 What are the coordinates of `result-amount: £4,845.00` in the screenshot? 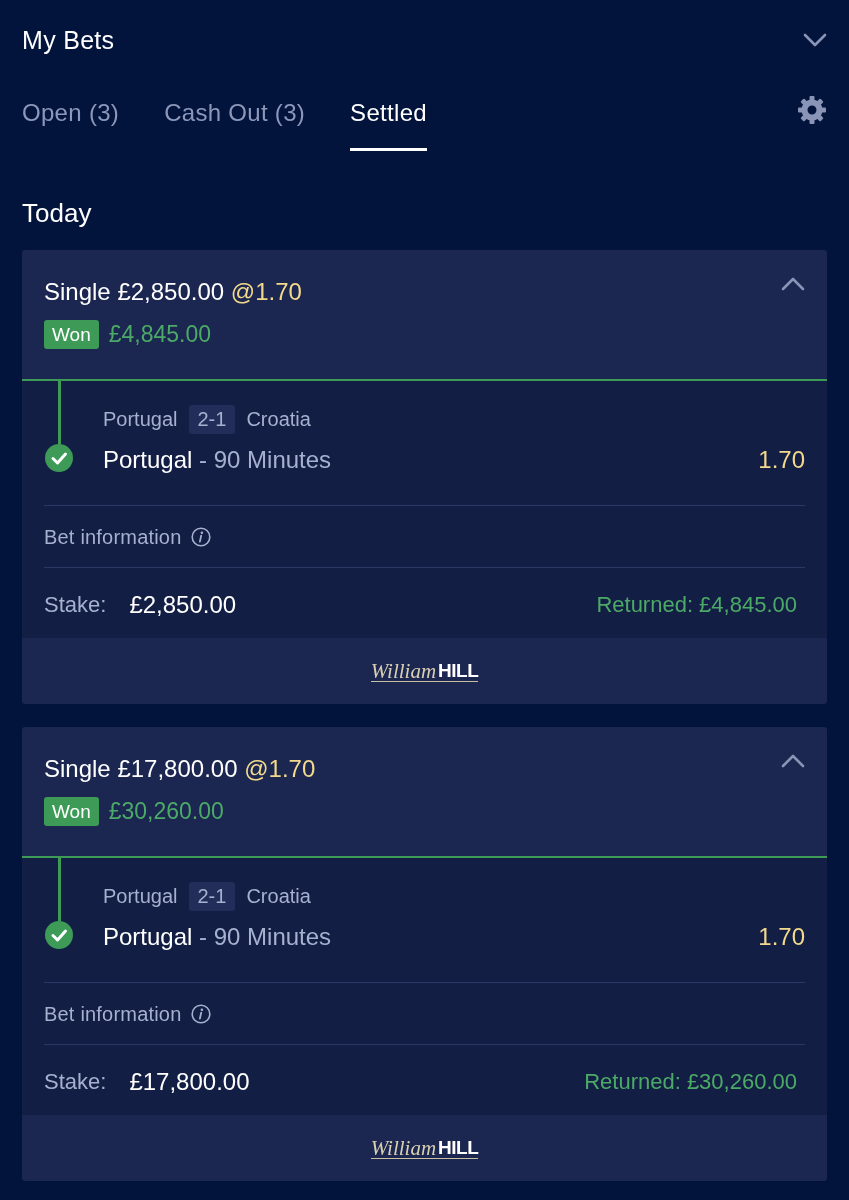 It's located at (160, 334).